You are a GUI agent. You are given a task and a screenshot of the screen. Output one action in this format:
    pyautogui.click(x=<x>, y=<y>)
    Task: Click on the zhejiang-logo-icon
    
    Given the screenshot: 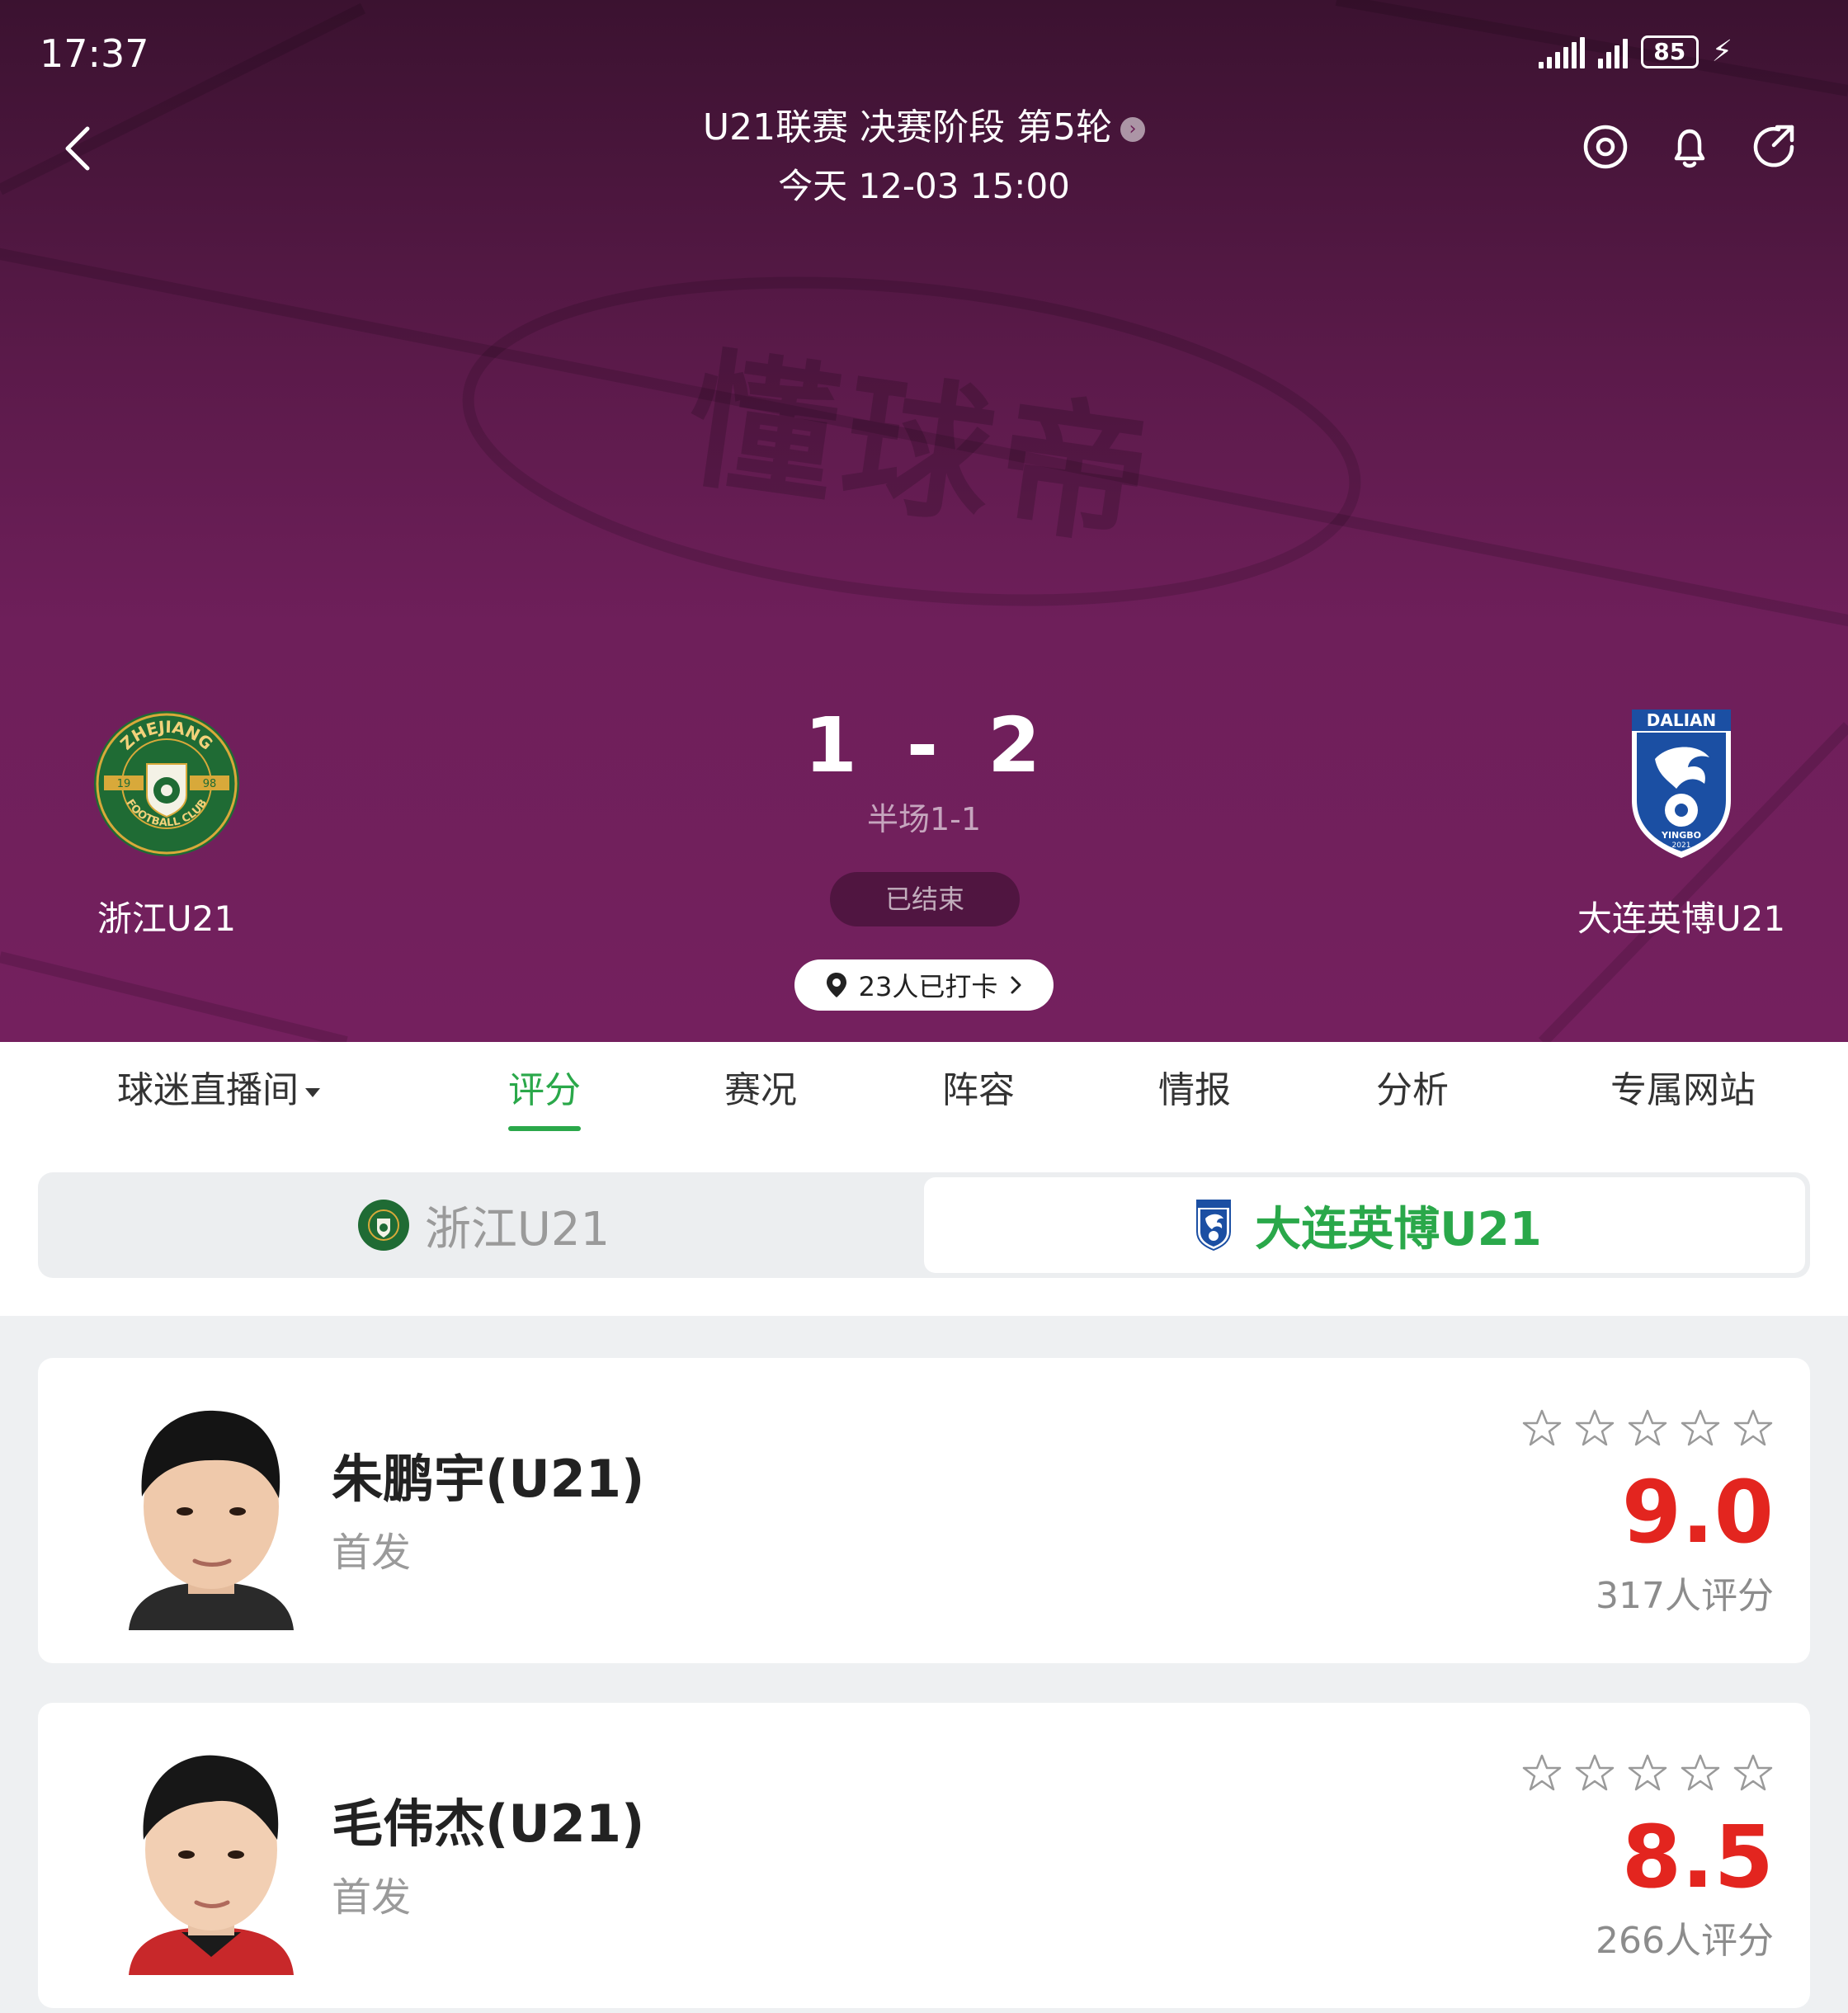 What is the action you would take?
    pyautogui.click(x=383, y=1225)
    